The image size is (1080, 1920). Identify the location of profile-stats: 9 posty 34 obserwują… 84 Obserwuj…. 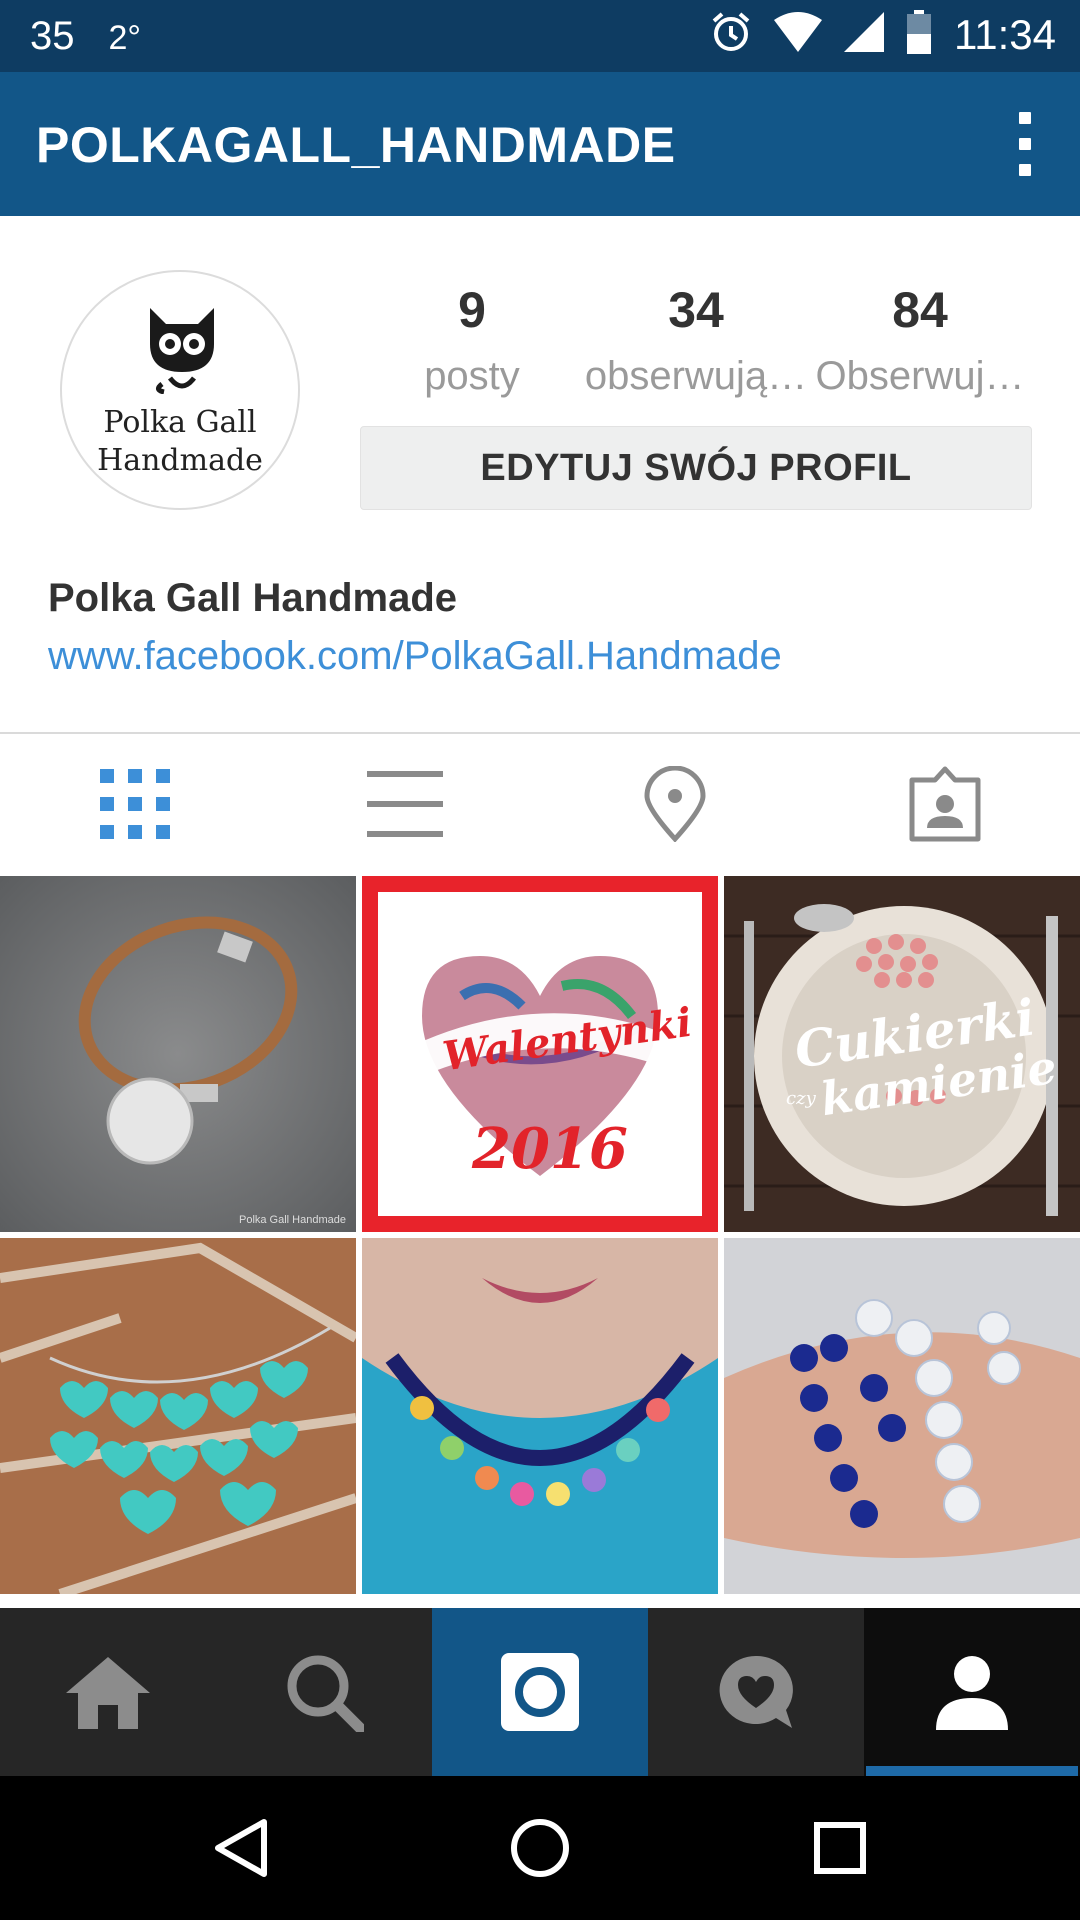
(705, 338).